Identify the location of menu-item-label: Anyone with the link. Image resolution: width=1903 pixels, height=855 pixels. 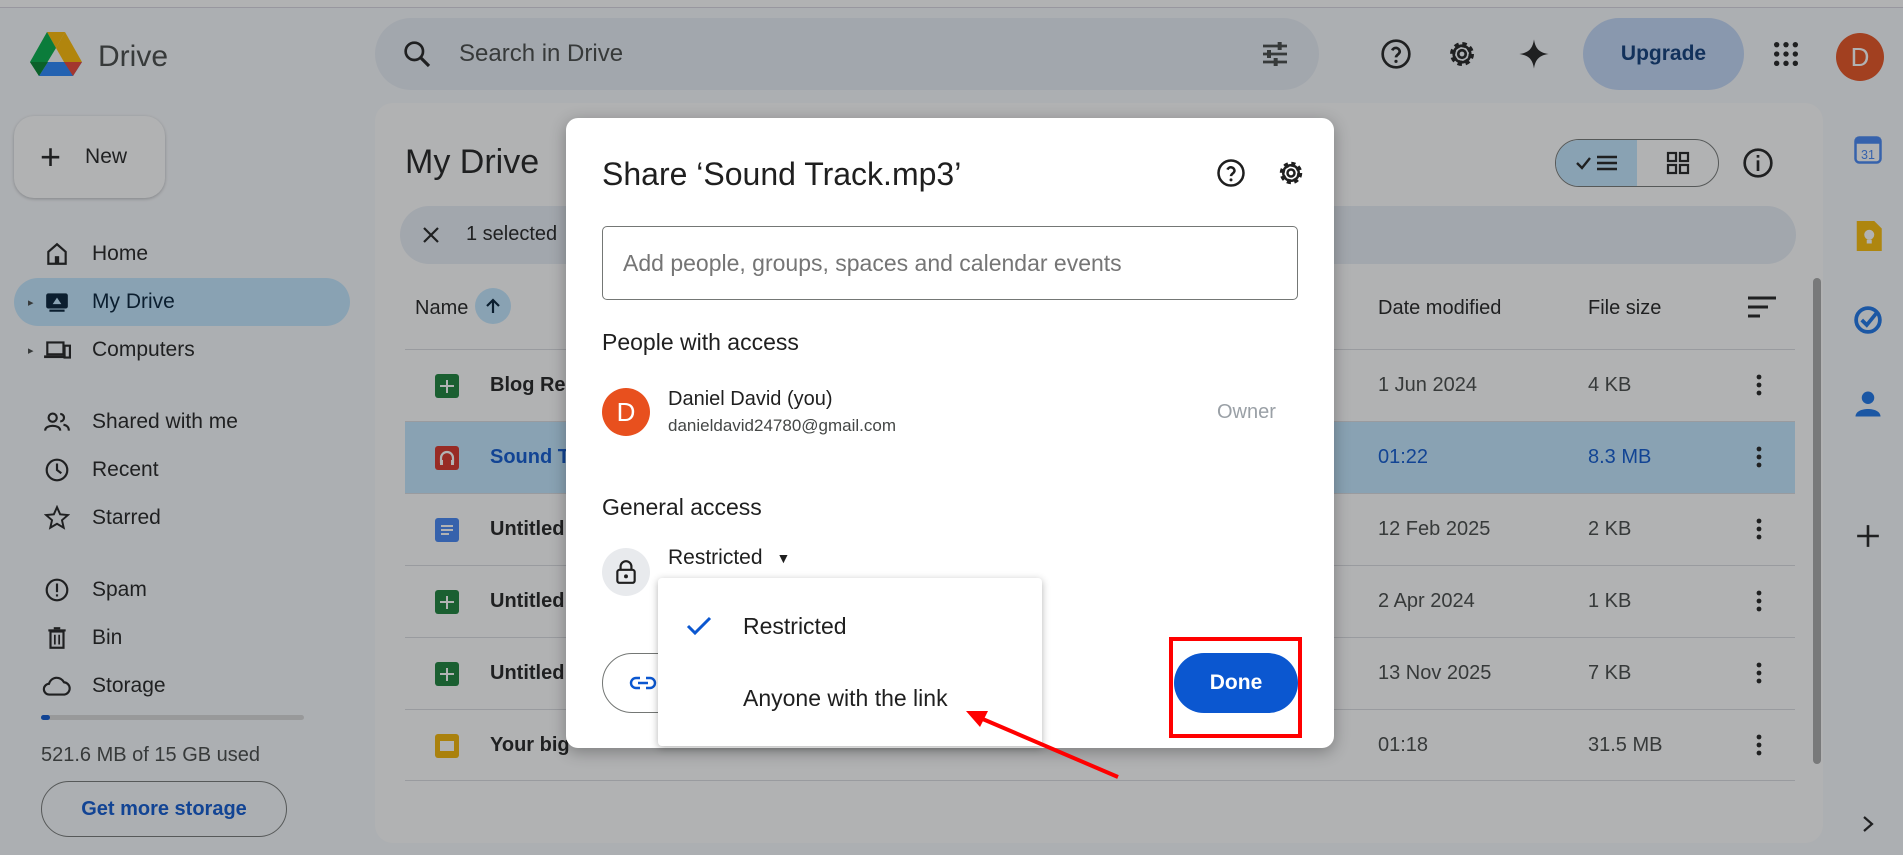
(845, 697).